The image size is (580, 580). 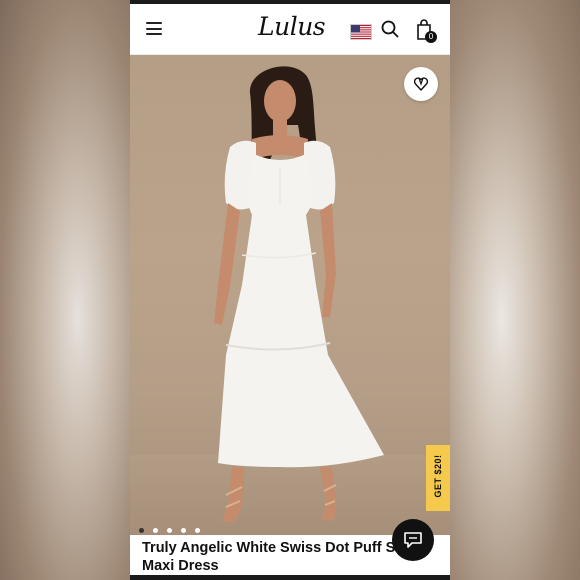 I want to click on chat-button, so click(x=413, y=540).